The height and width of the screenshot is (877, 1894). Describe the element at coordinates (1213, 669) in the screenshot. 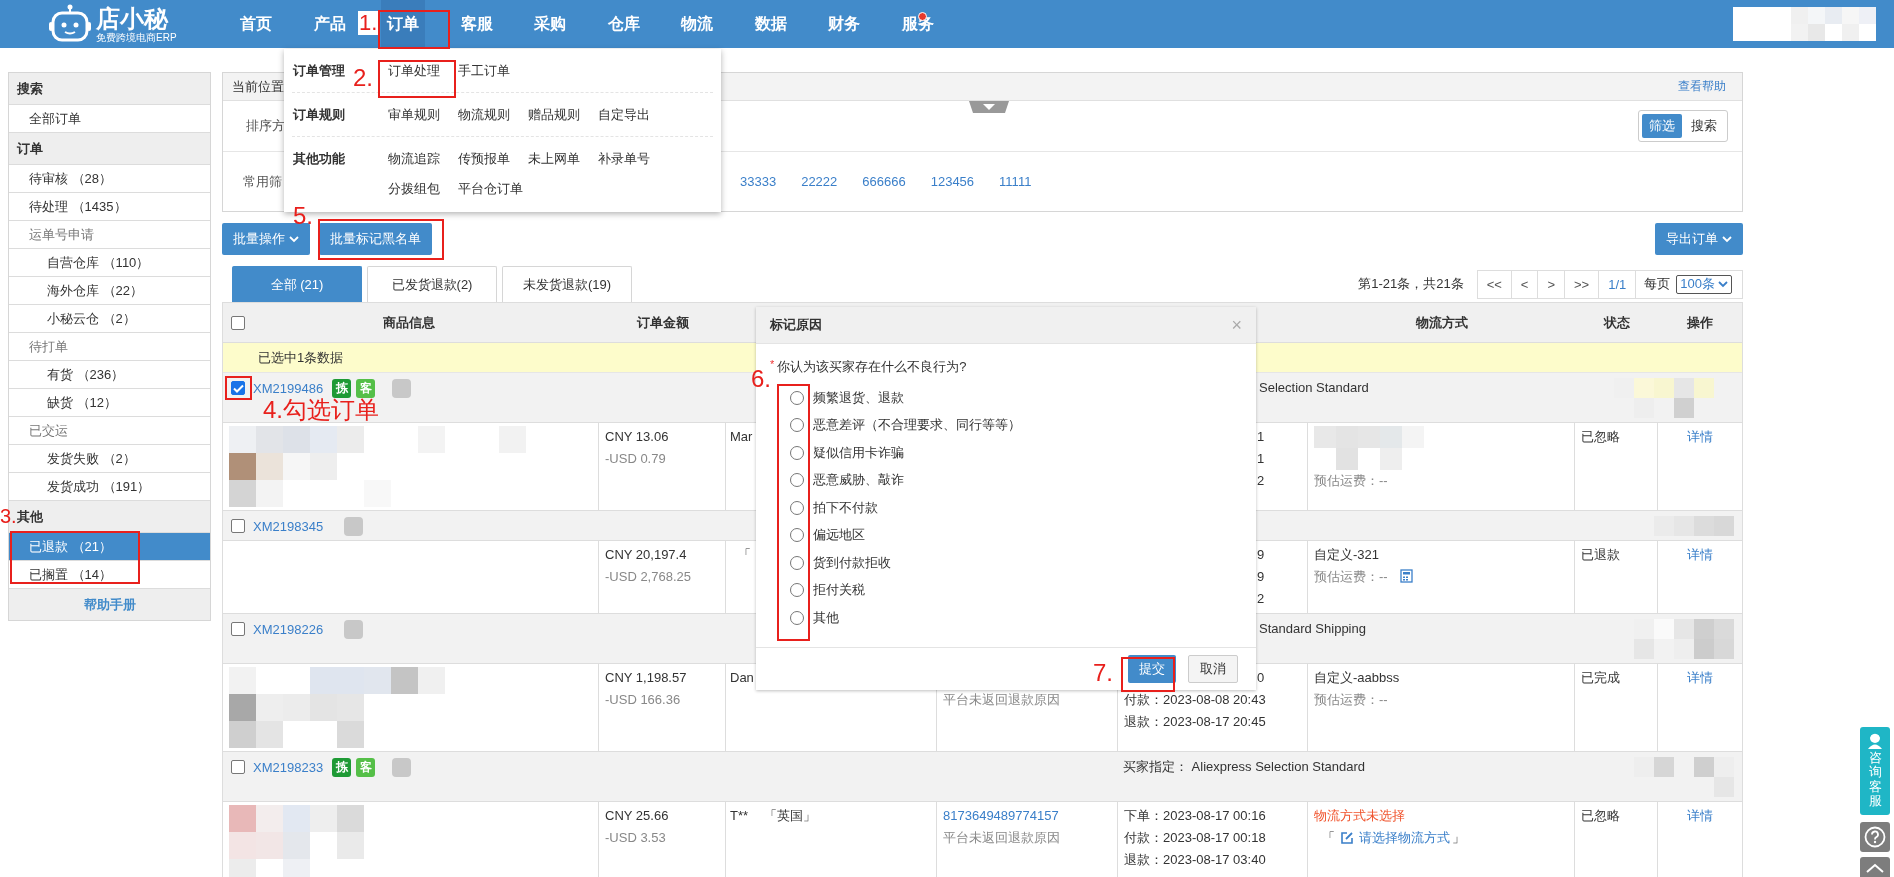

I see `cancel-button: 取消` at that location.